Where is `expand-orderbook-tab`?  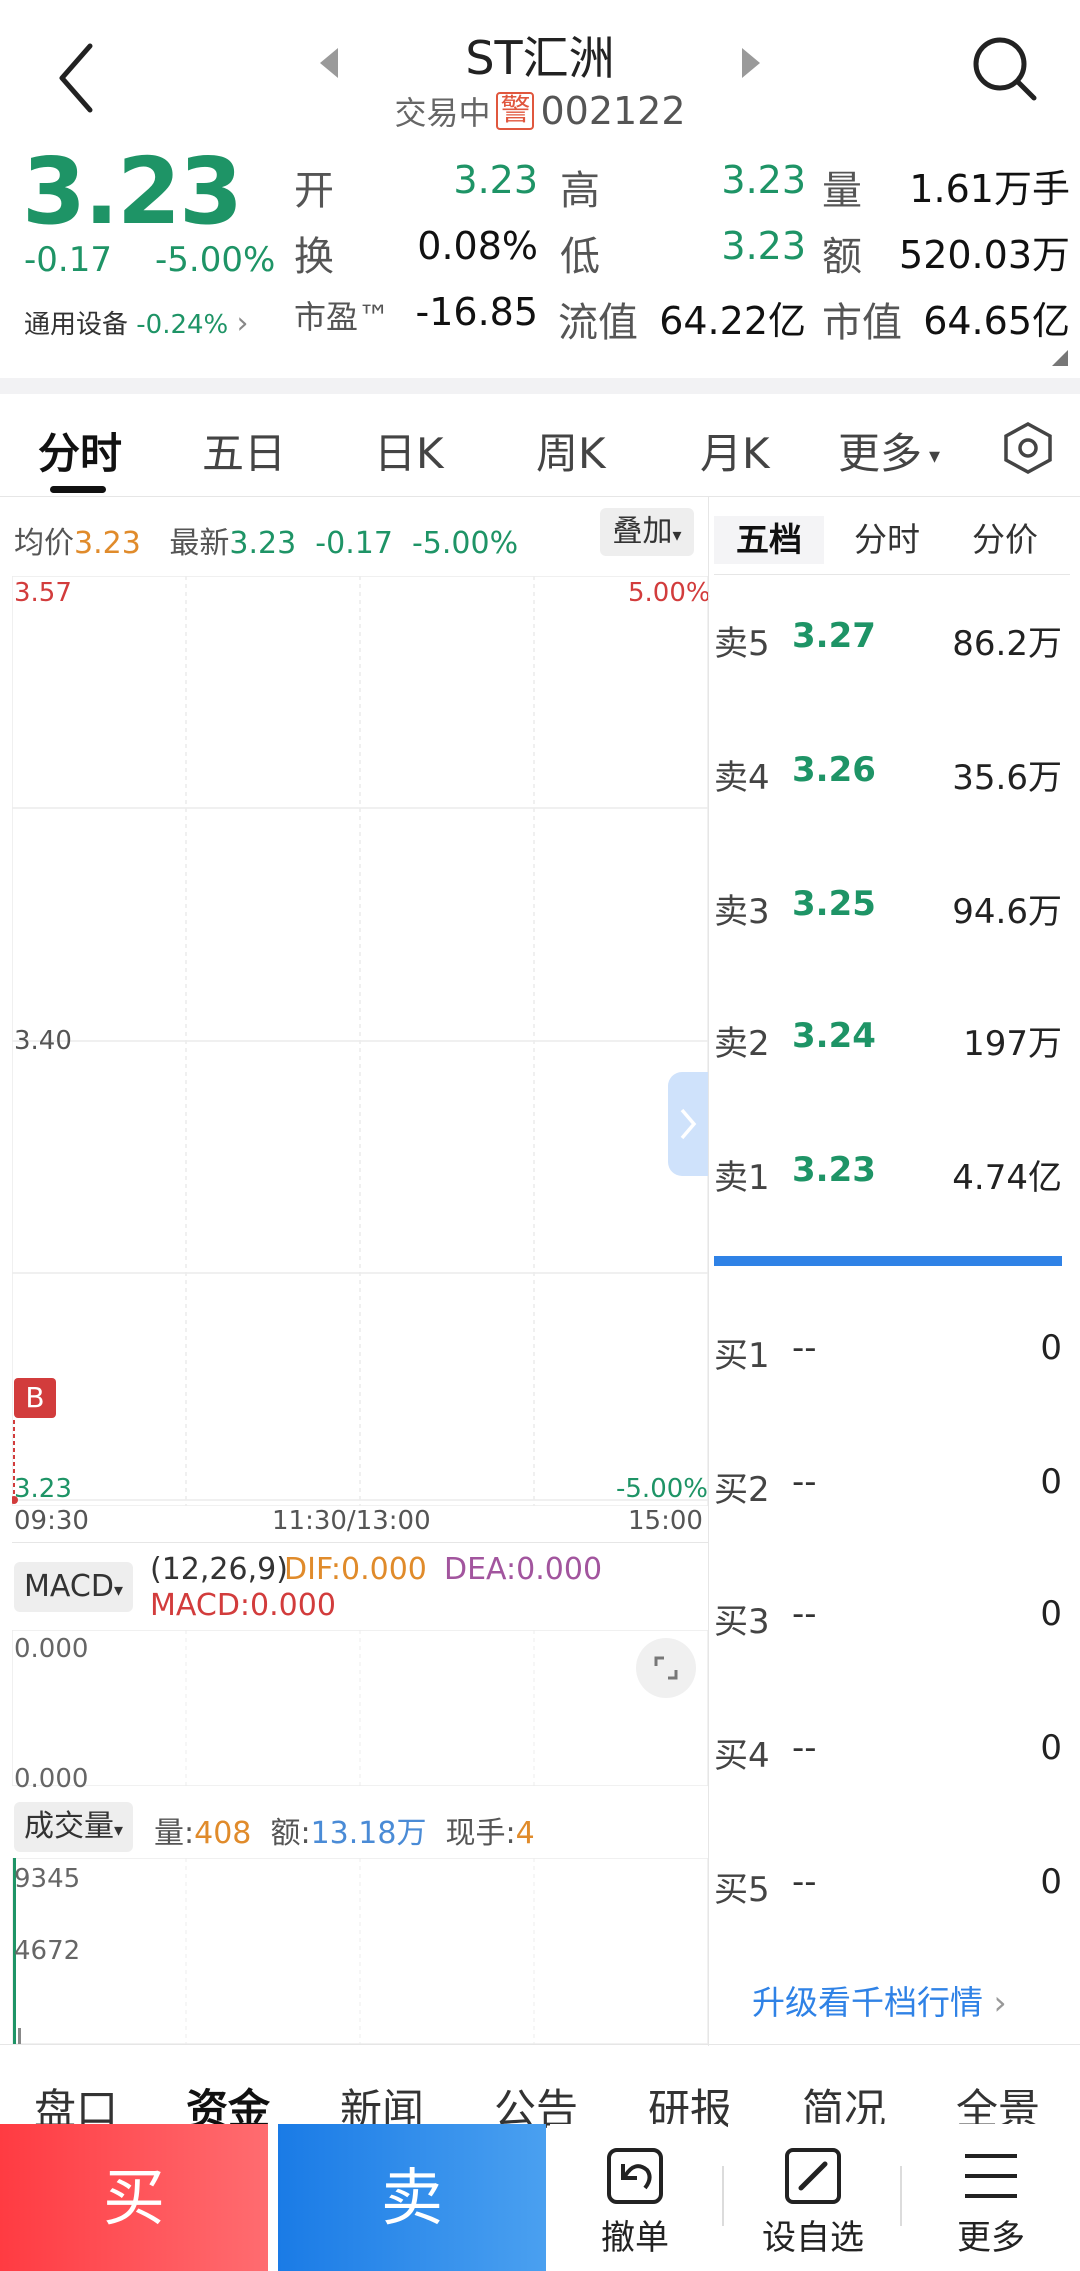
expand-orderbook-tab is located at coordinates (688, 1124).